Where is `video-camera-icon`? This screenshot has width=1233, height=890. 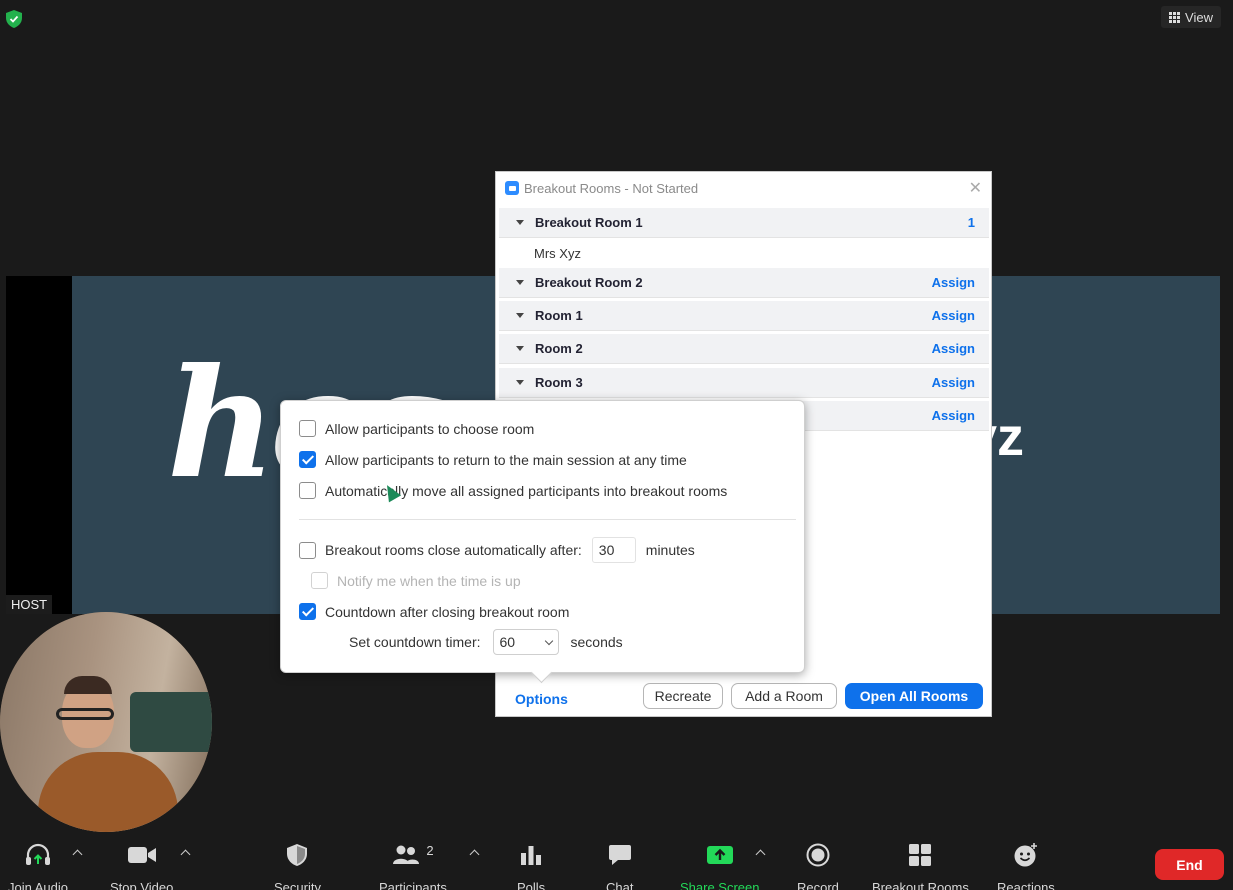 video-camera-icon is located at coordinates (141, 855).